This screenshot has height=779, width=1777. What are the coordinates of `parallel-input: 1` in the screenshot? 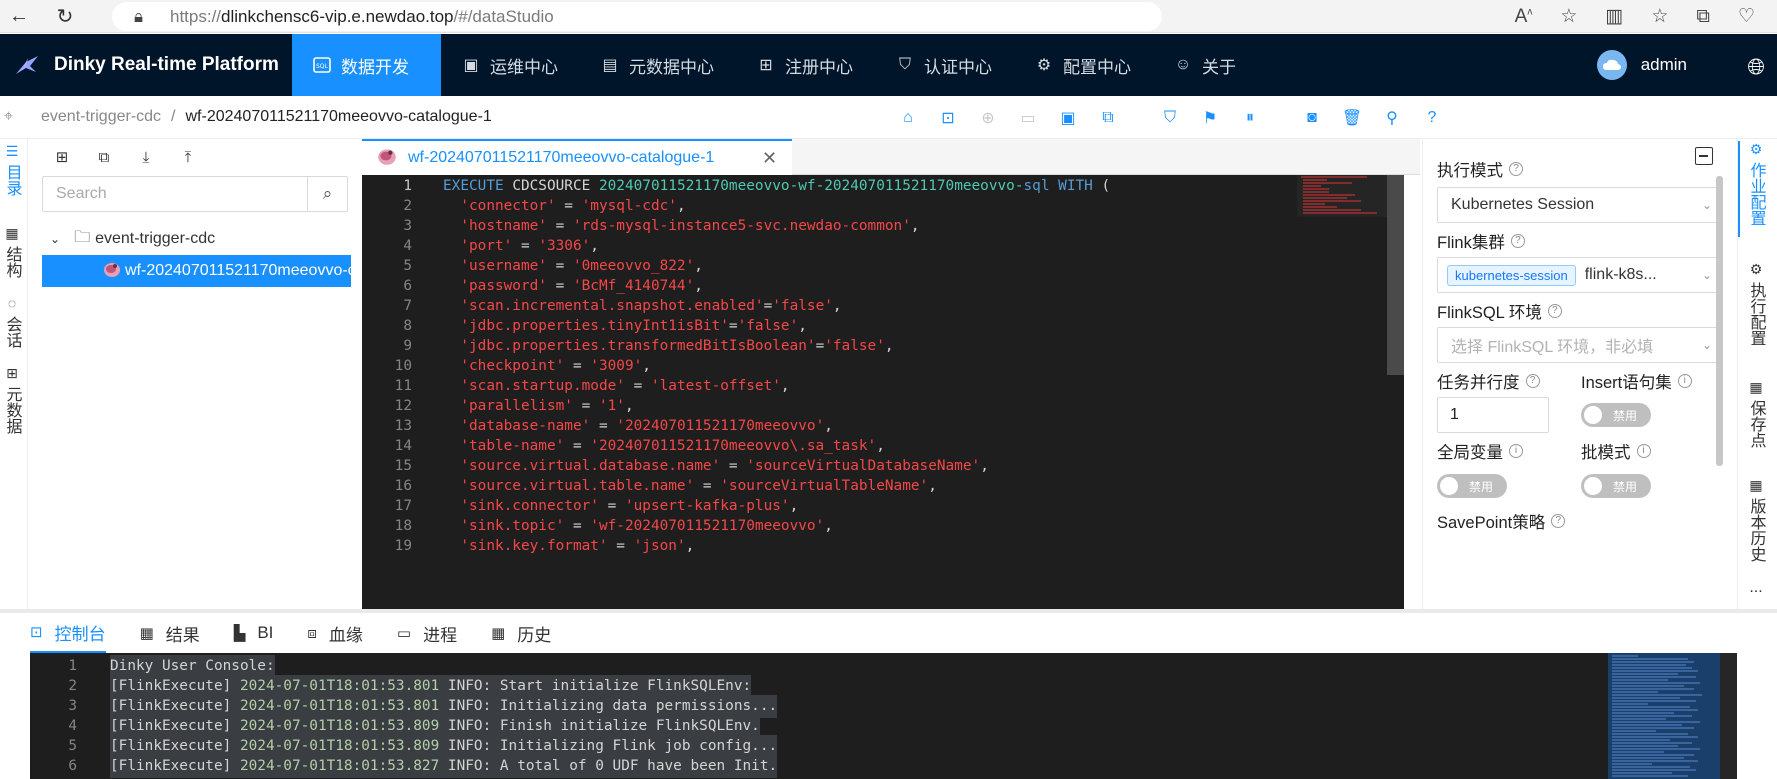 It's located at (1493, 415).